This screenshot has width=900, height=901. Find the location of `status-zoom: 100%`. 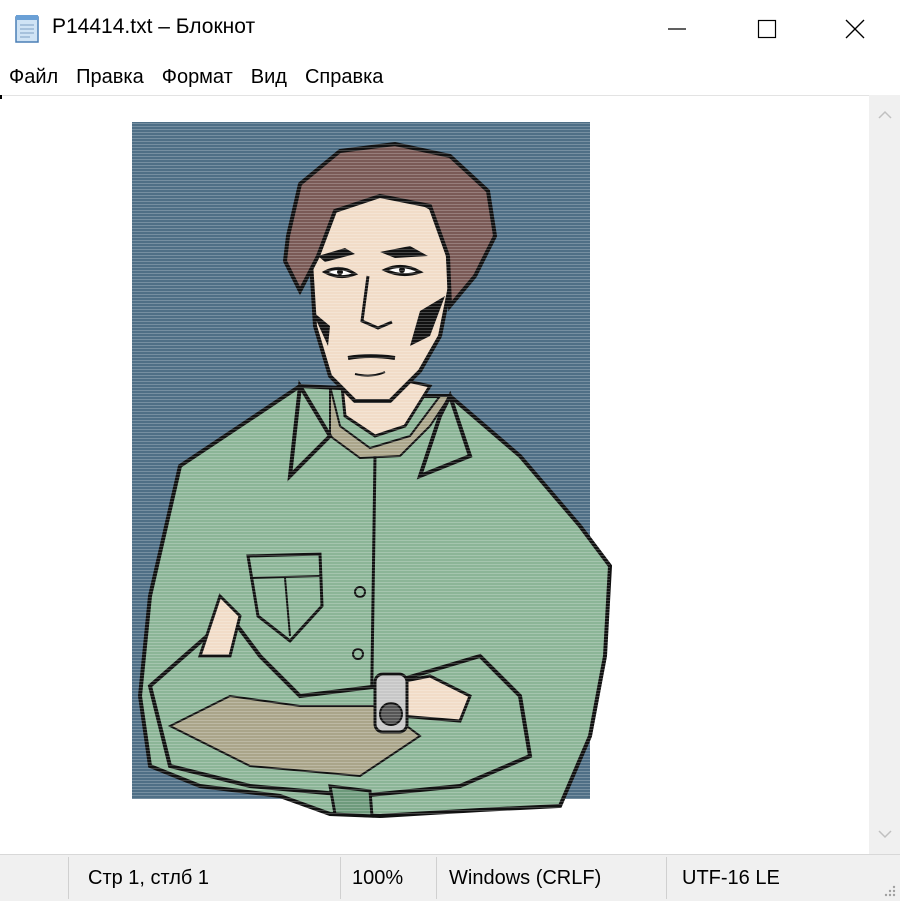

status-zoom: 100% is located at coordinates (378, 877).